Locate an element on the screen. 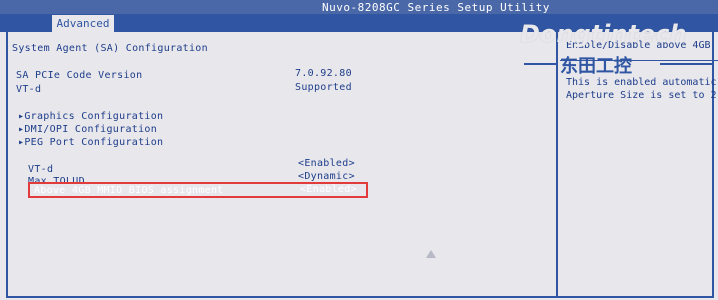 This screenshot has width=718, height=300. title-bar: Nuvo-8208GC Series Setup Utility is located at coordinates (359, 7).